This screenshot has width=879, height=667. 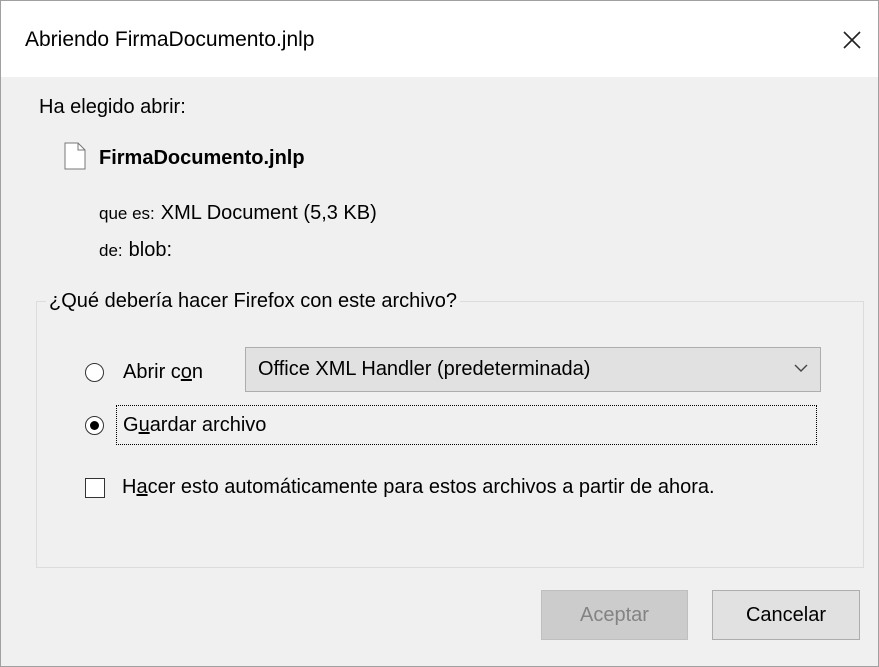 I want to click on cancel-button: Cancelar, so click(x=786, y=615).